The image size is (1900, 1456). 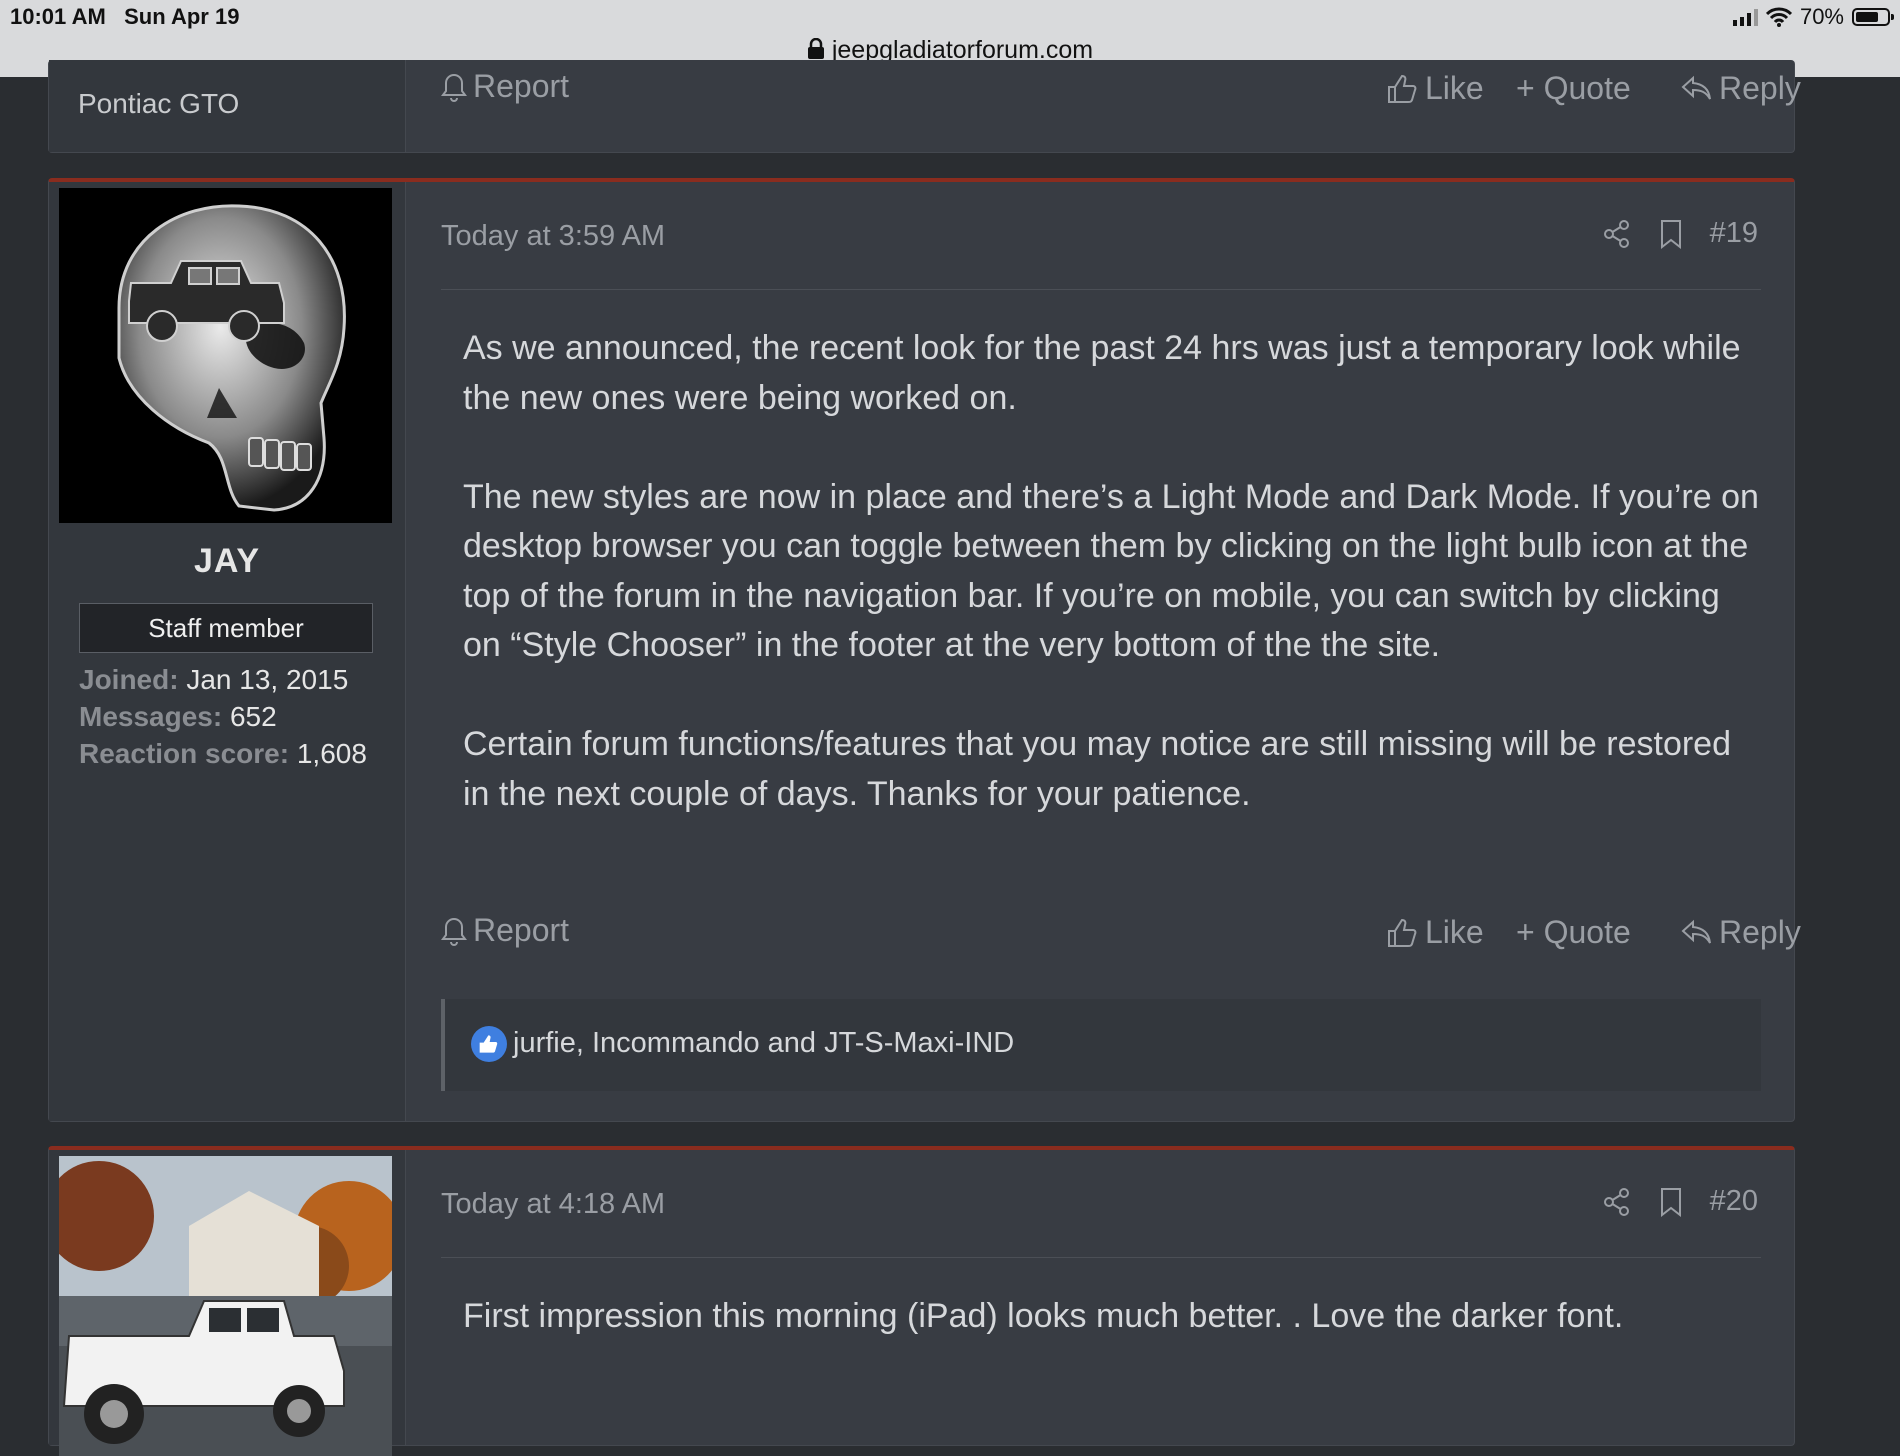 What do you see at coordinates (489, 1044) in the screenshot?
I see `like-reaction-icon` at bounding box center [489, 1044].